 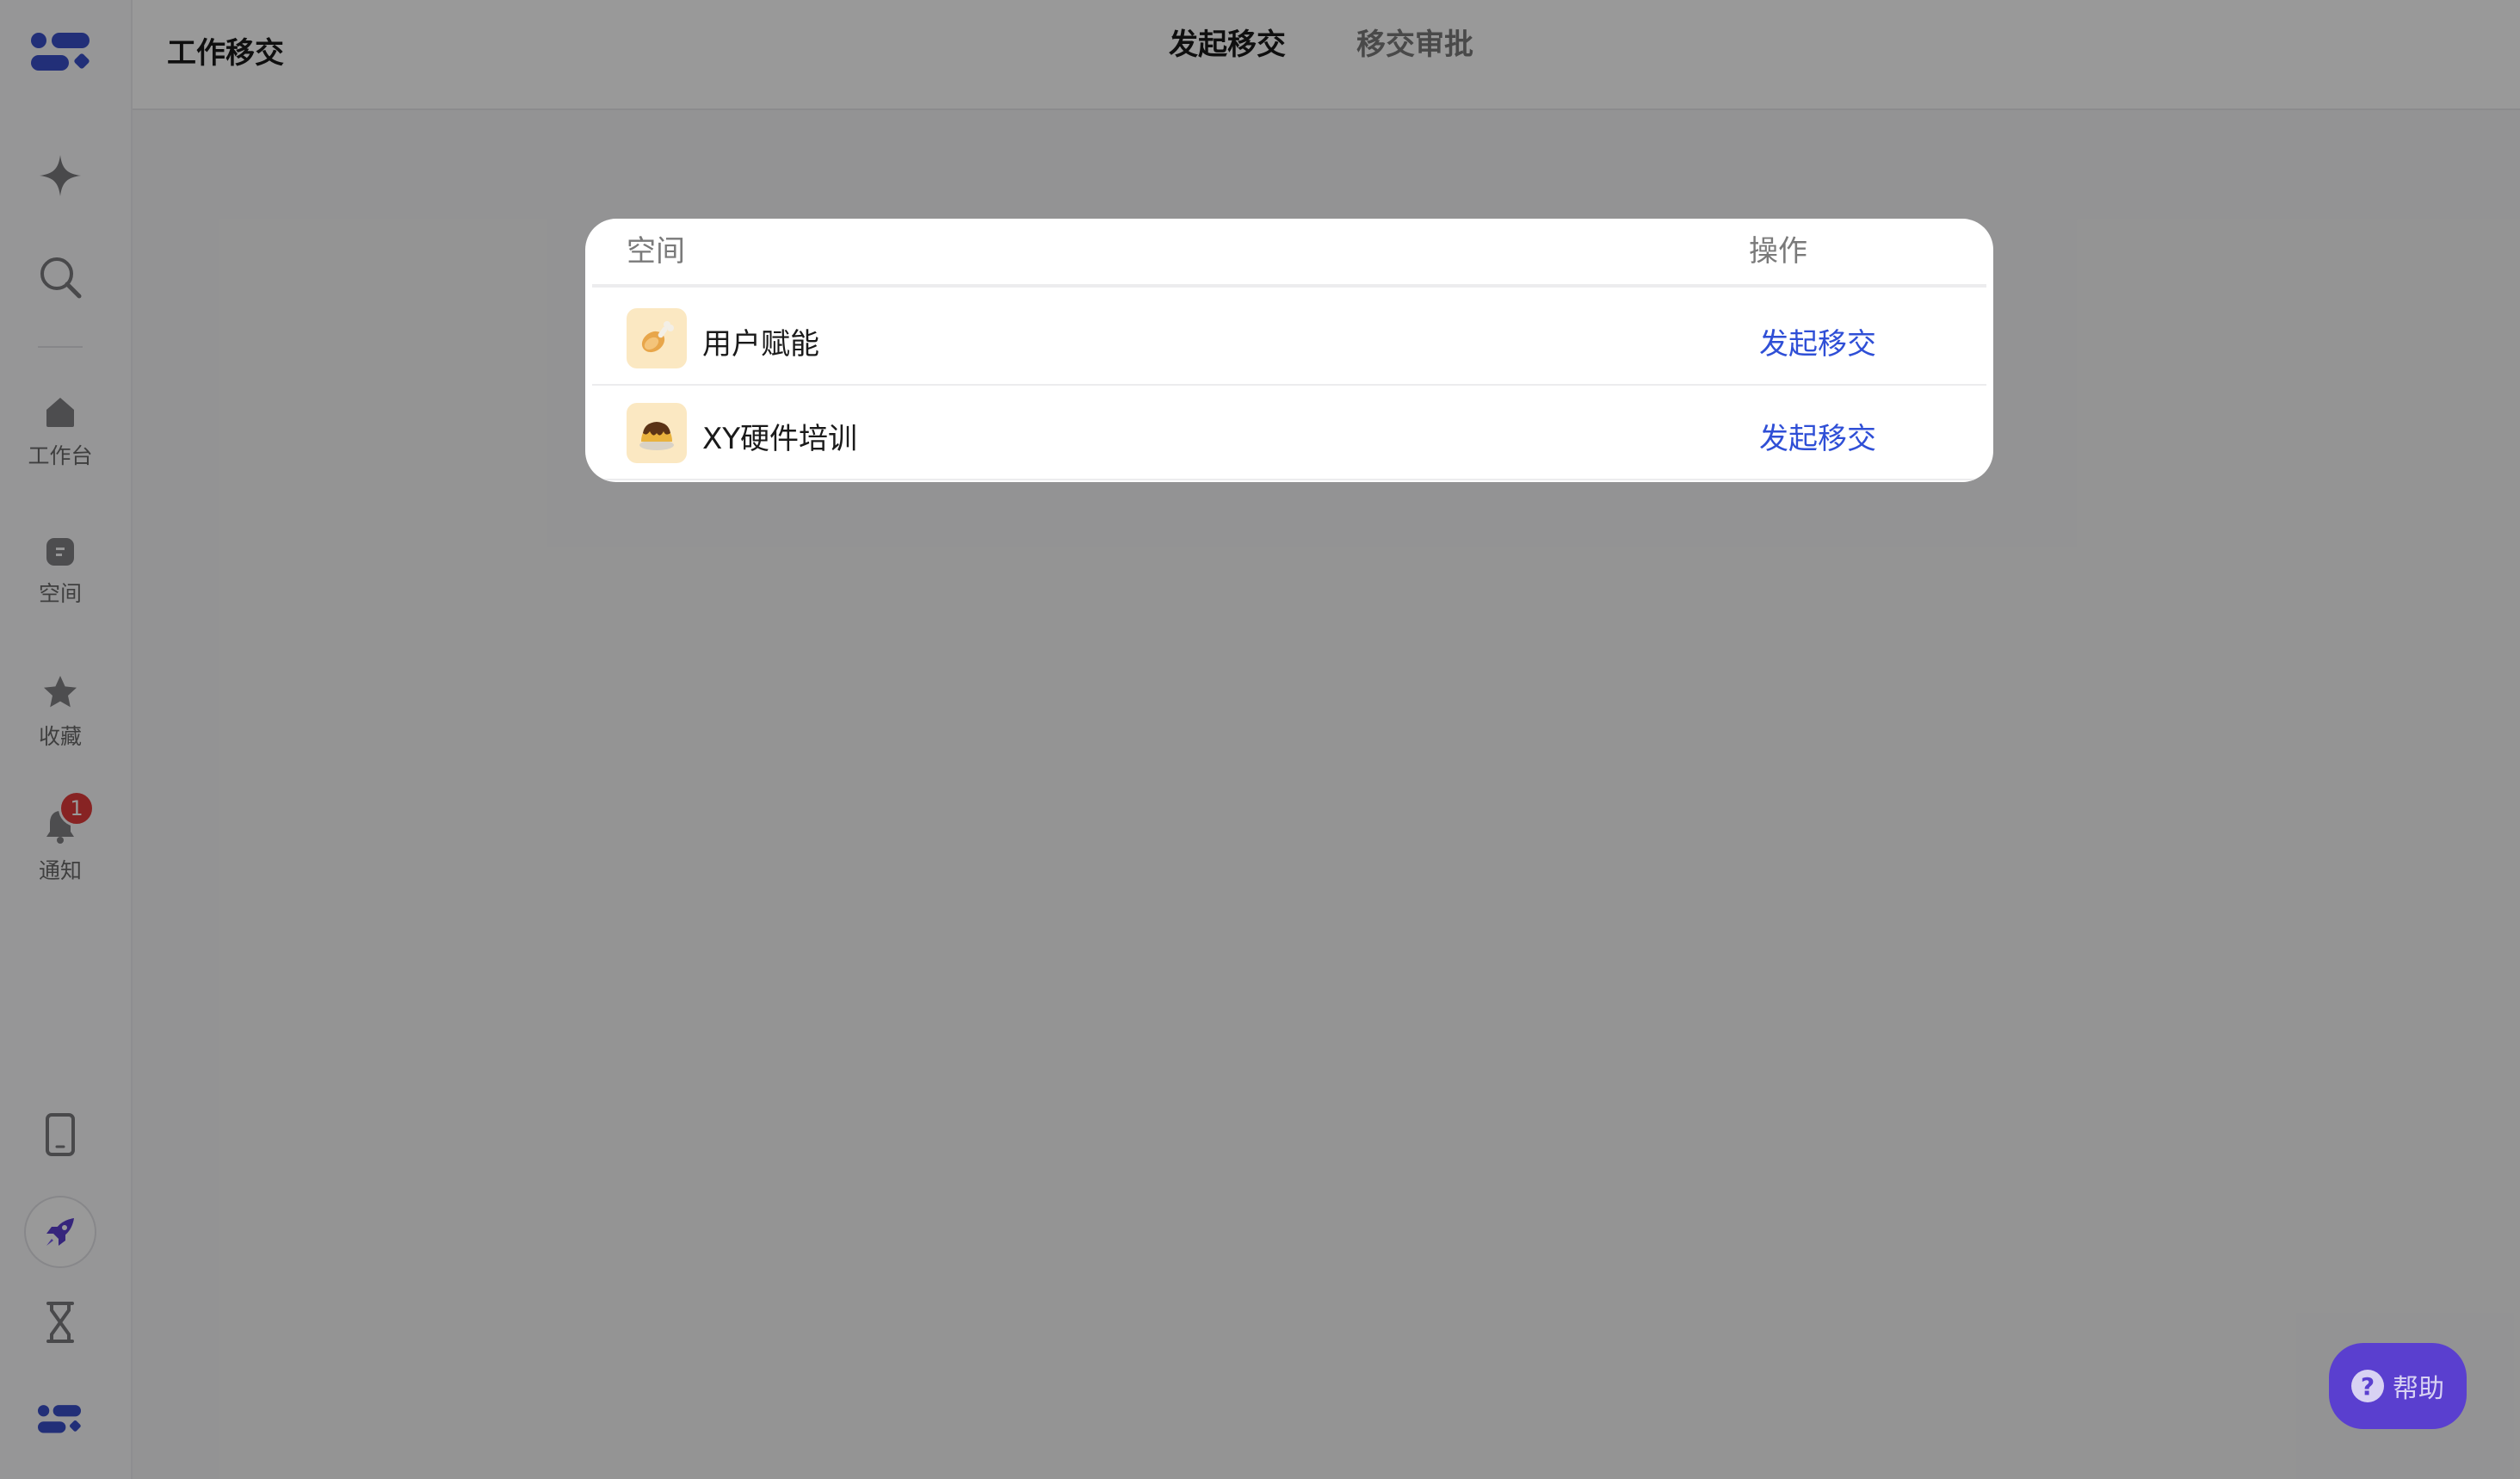 What do you see at coordinates (780, 439) in the screenshot?
I see `space-name: XY硬件培训` at bounding box center [780, 439].